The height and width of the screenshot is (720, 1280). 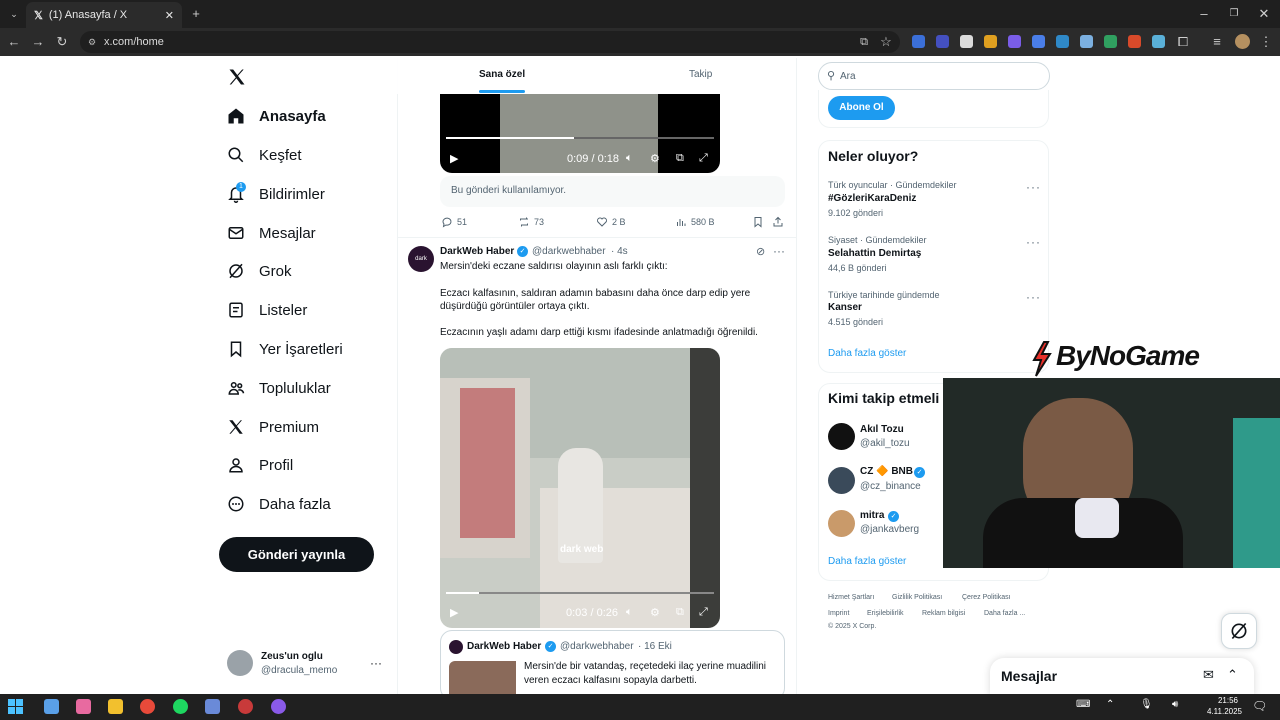 What do you see at coordinates (1221, 711) in the screenshot?
I see `clock-date: 4.11.2025` at bounding box center [1221, 711].